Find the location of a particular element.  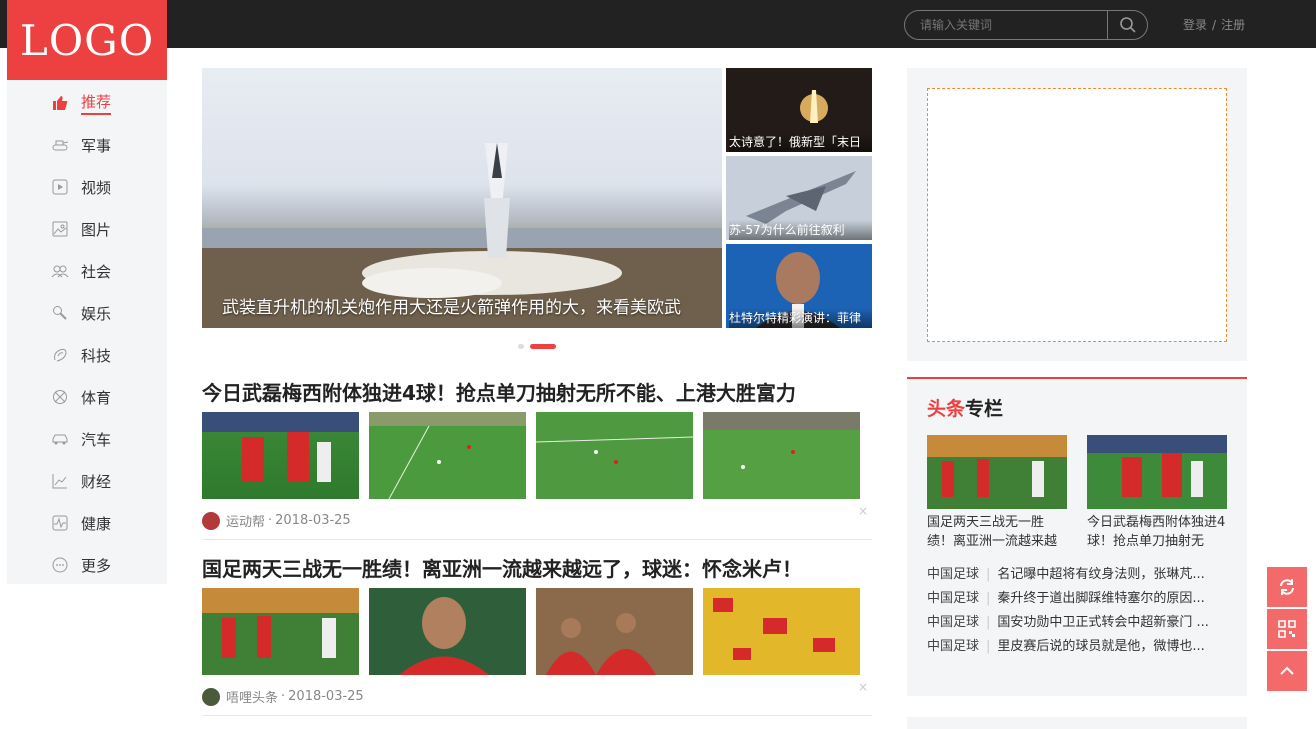

column-cards: 国足两天三战无一胜绩！离亚洲一流越来越 今日武磊梅西附体独进4球！抢点单刀抽射无 is located at coordinates (1077, 493).